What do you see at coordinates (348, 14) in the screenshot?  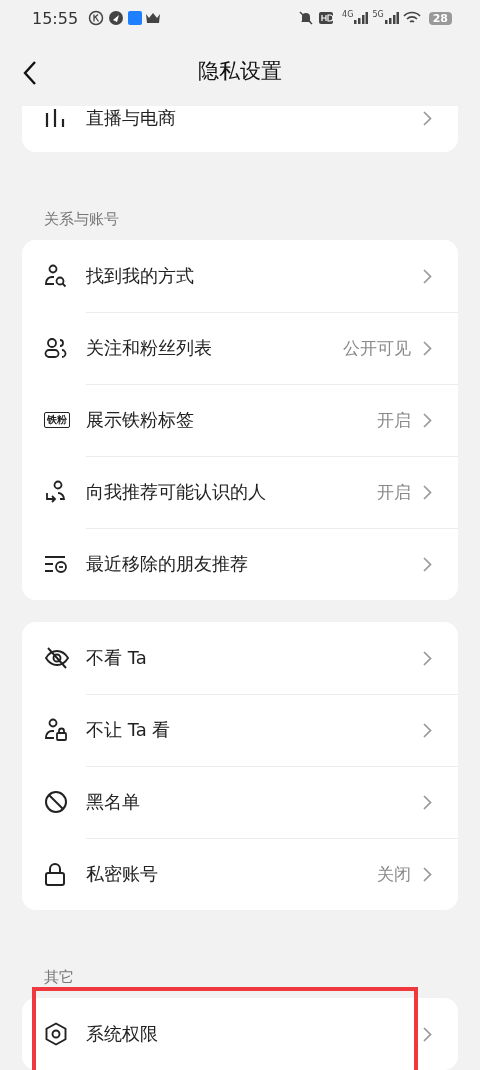 I see `network-label: 4G` at bounding box center [348, 14].